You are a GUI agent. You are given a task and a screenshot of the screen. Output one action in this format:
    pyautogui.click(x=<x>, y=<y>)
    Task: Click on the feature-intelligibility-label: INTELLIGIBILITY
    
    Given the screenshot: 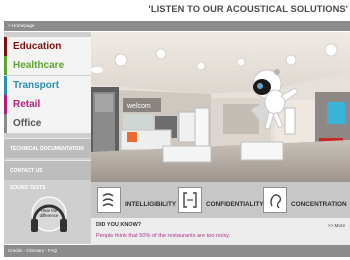 What is the action you would take?
    pyautogui.click(x=151, y=204)
    